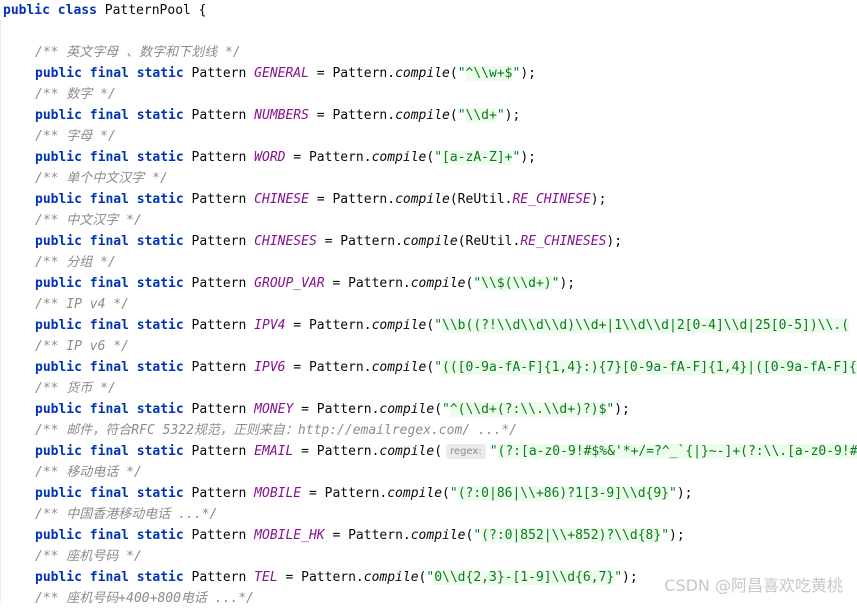 Image resolution: width=857 pixels, height=609 pixels. Describe the element at coordinates (82, 304) in the screenshot. I see `code-line: /** IP v4 */` at that location.